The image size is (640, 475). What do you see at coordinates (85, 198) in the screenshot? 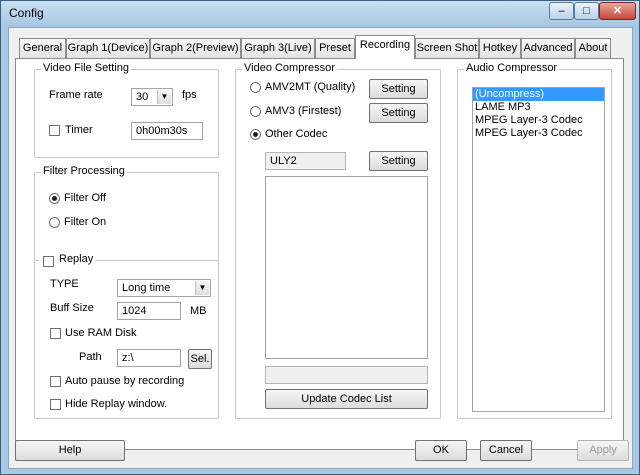
I see `filter-off-label: Filter Off` at bounding box center [85, 198].